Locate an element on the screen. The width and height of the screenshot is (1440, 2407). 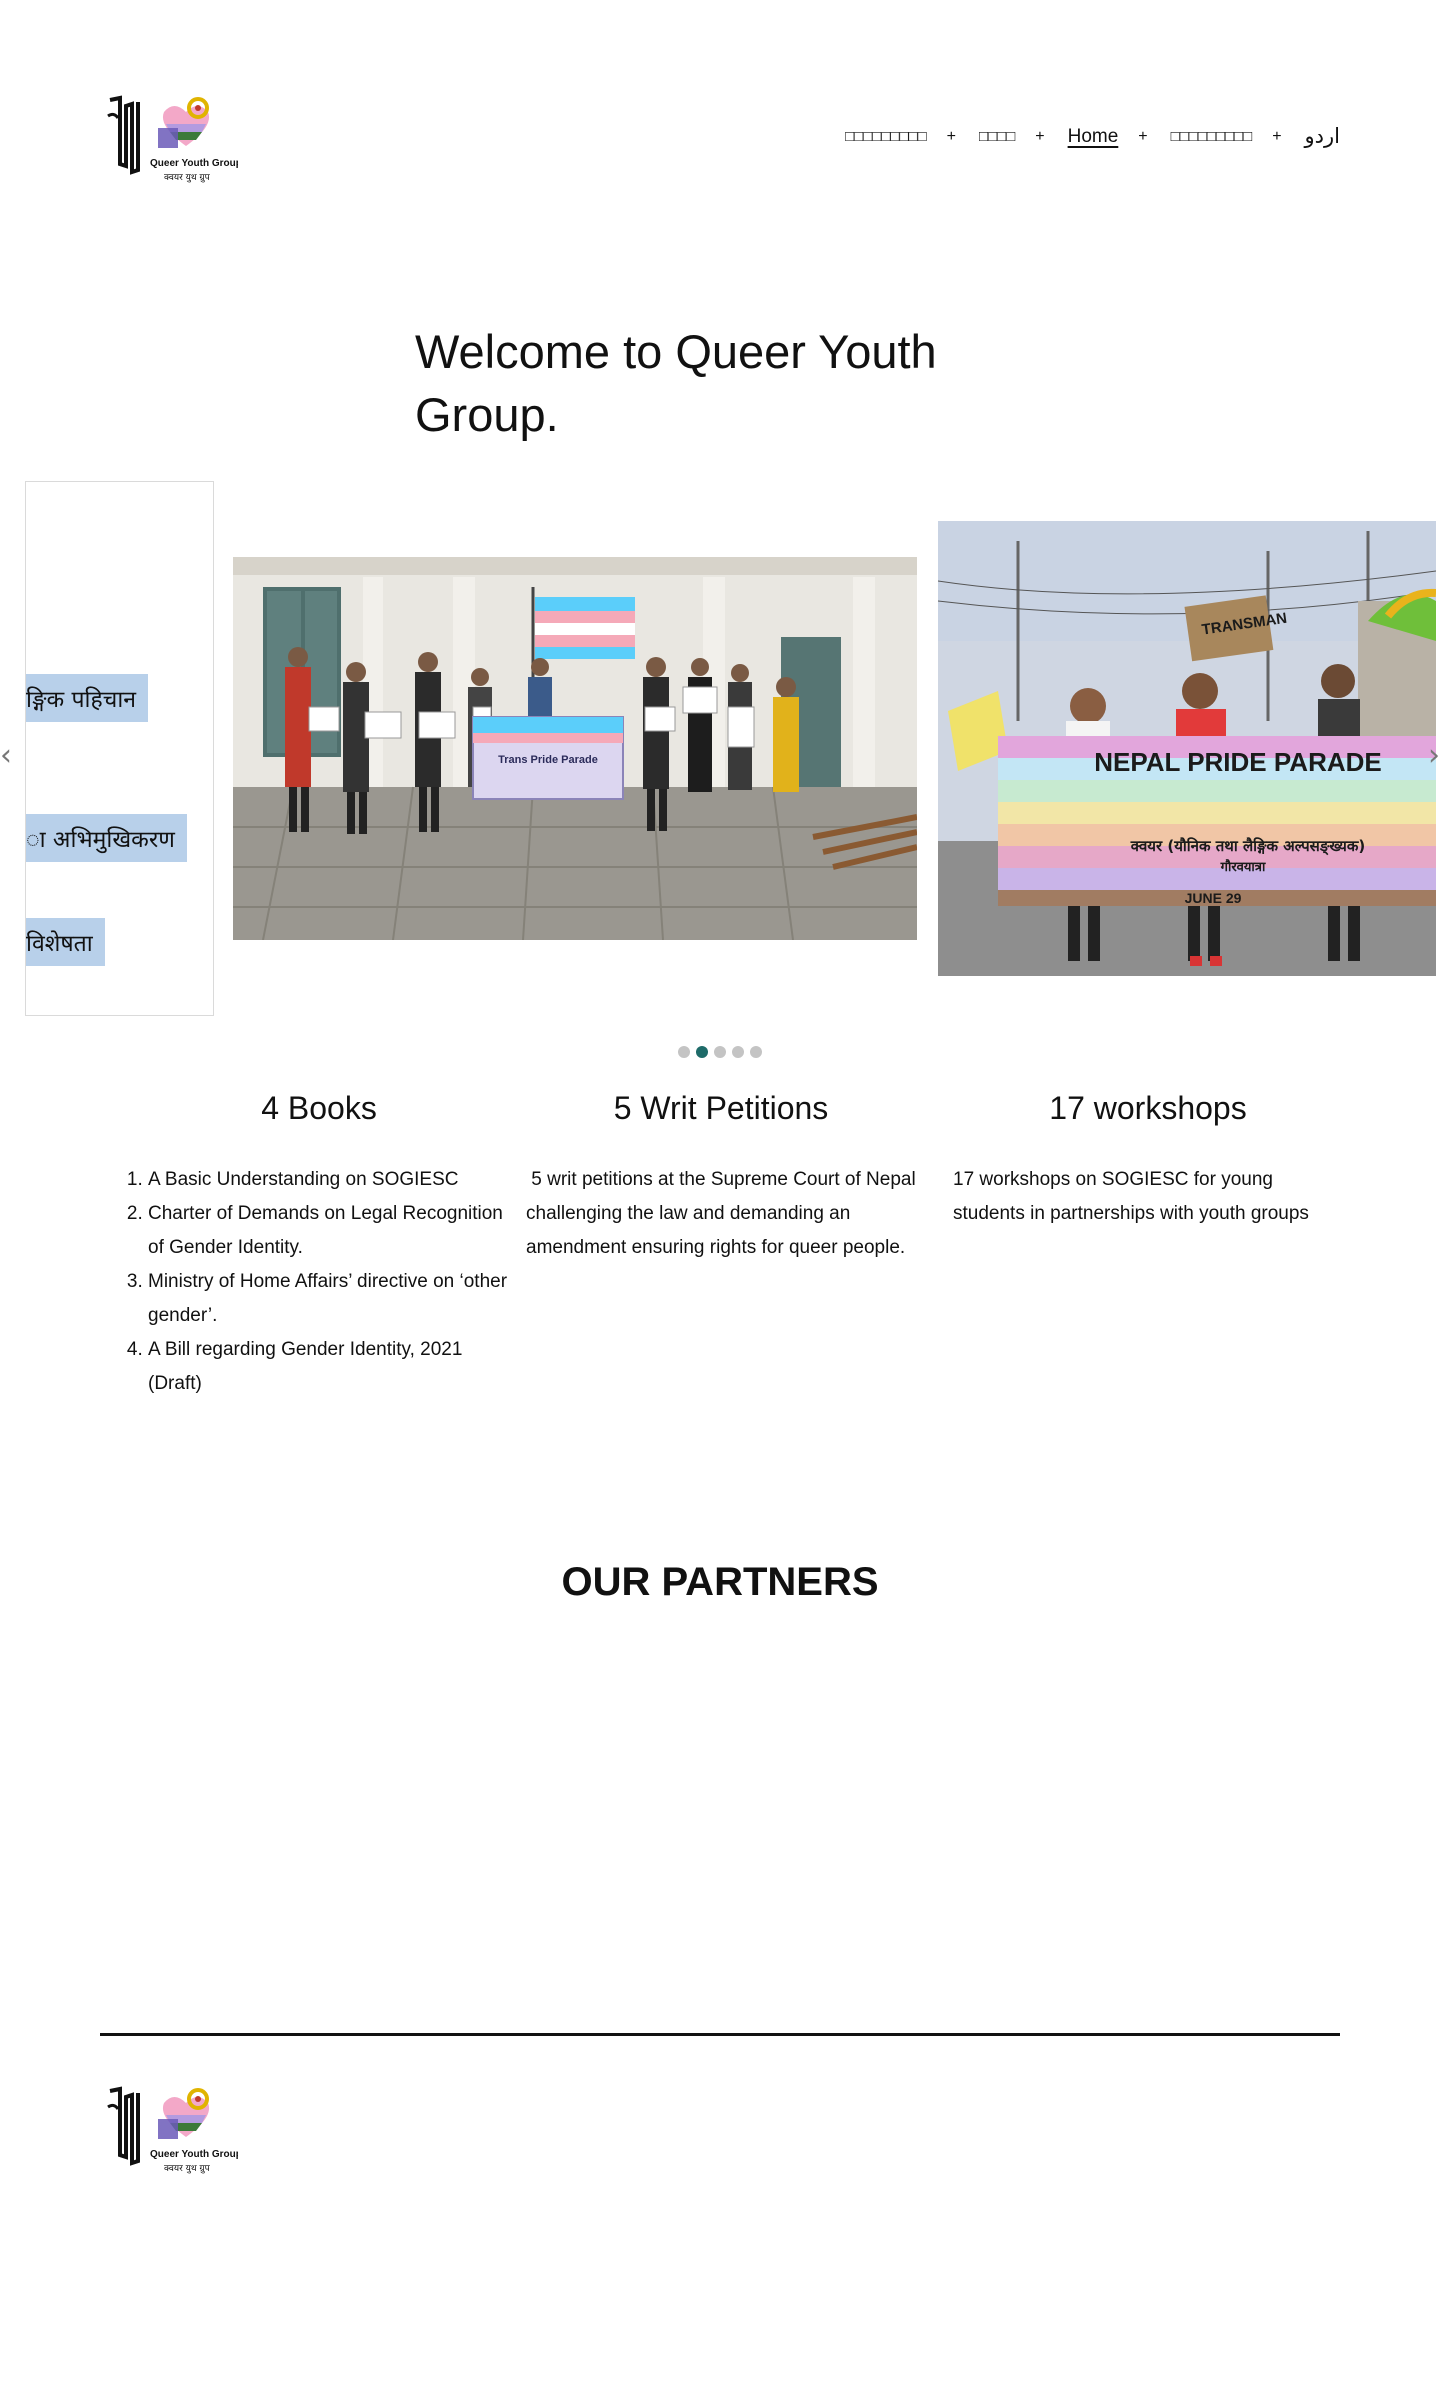
nav-item-2: □□□□ + is located at coordinates (1023, 137).